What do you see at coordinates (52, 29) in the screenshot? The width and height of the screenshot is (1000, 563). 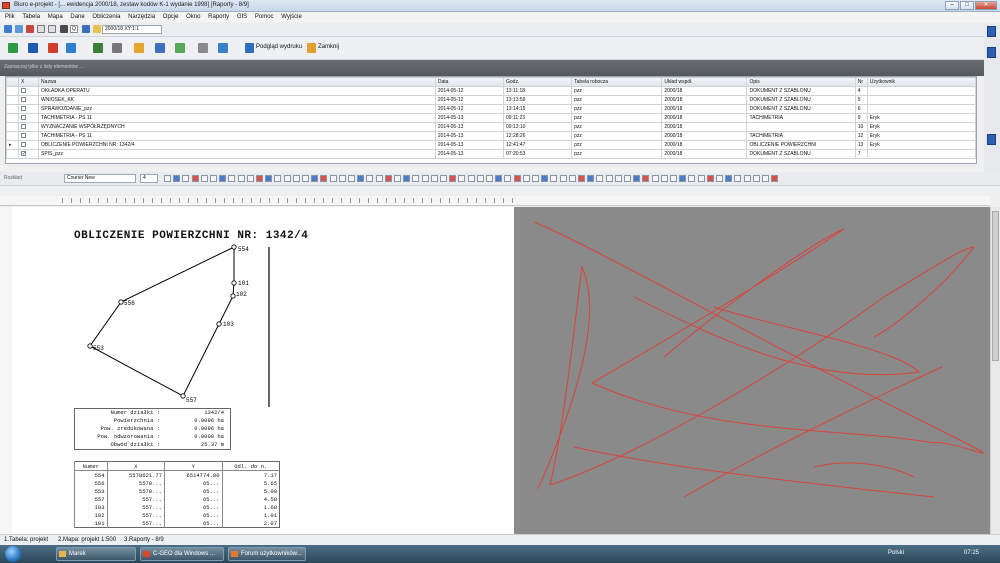 I see `document-icon` at bounding box center [52, 29].